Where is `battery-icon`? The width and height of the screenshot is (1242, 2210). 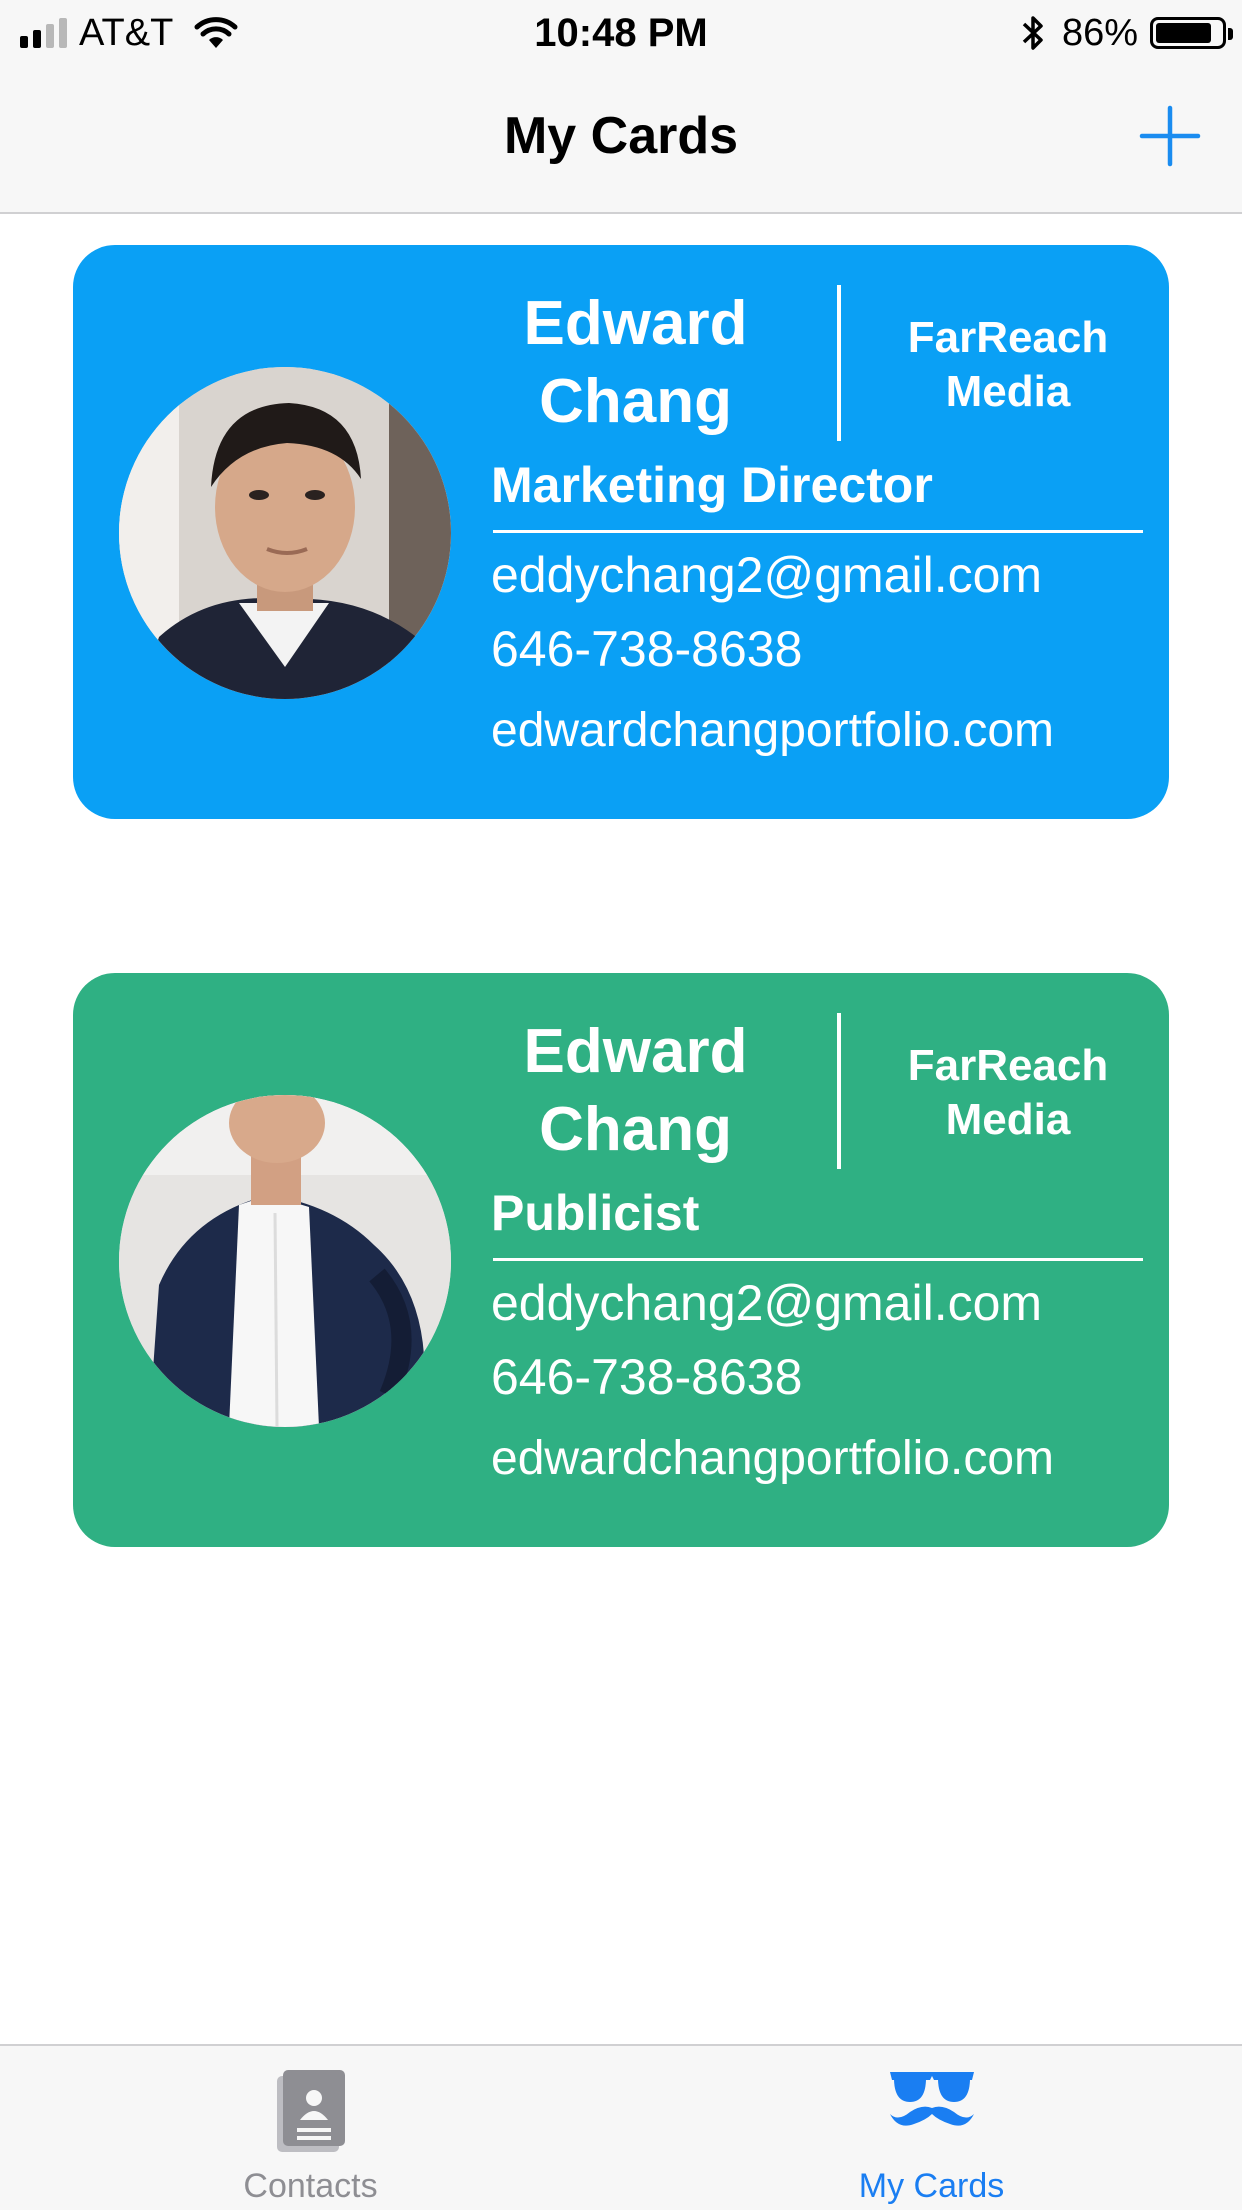 battery-icon is located at coordinates (1191, 33).